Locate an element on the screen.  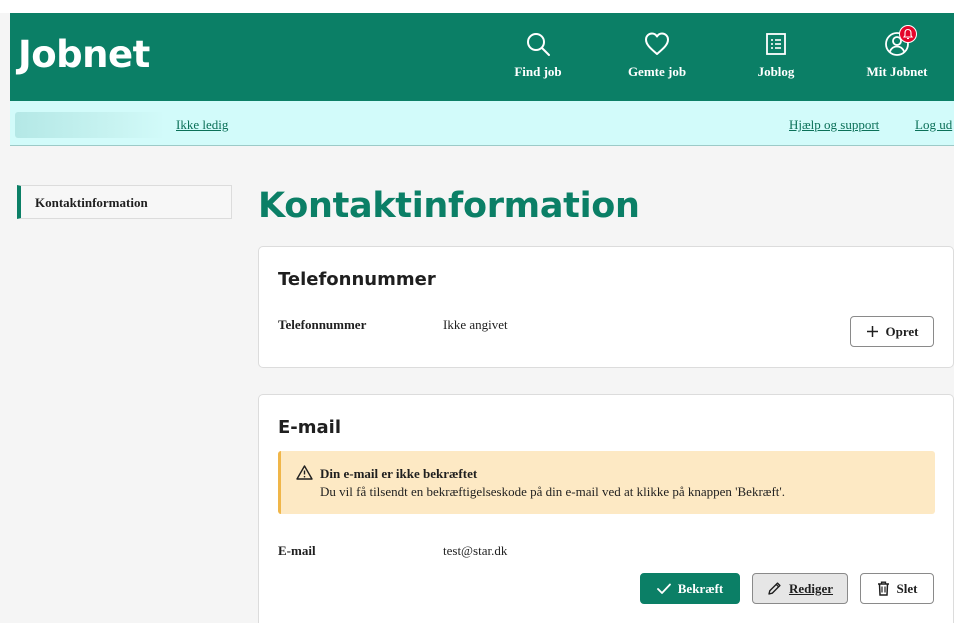
bell-icon is located at coordinates (908, 34).